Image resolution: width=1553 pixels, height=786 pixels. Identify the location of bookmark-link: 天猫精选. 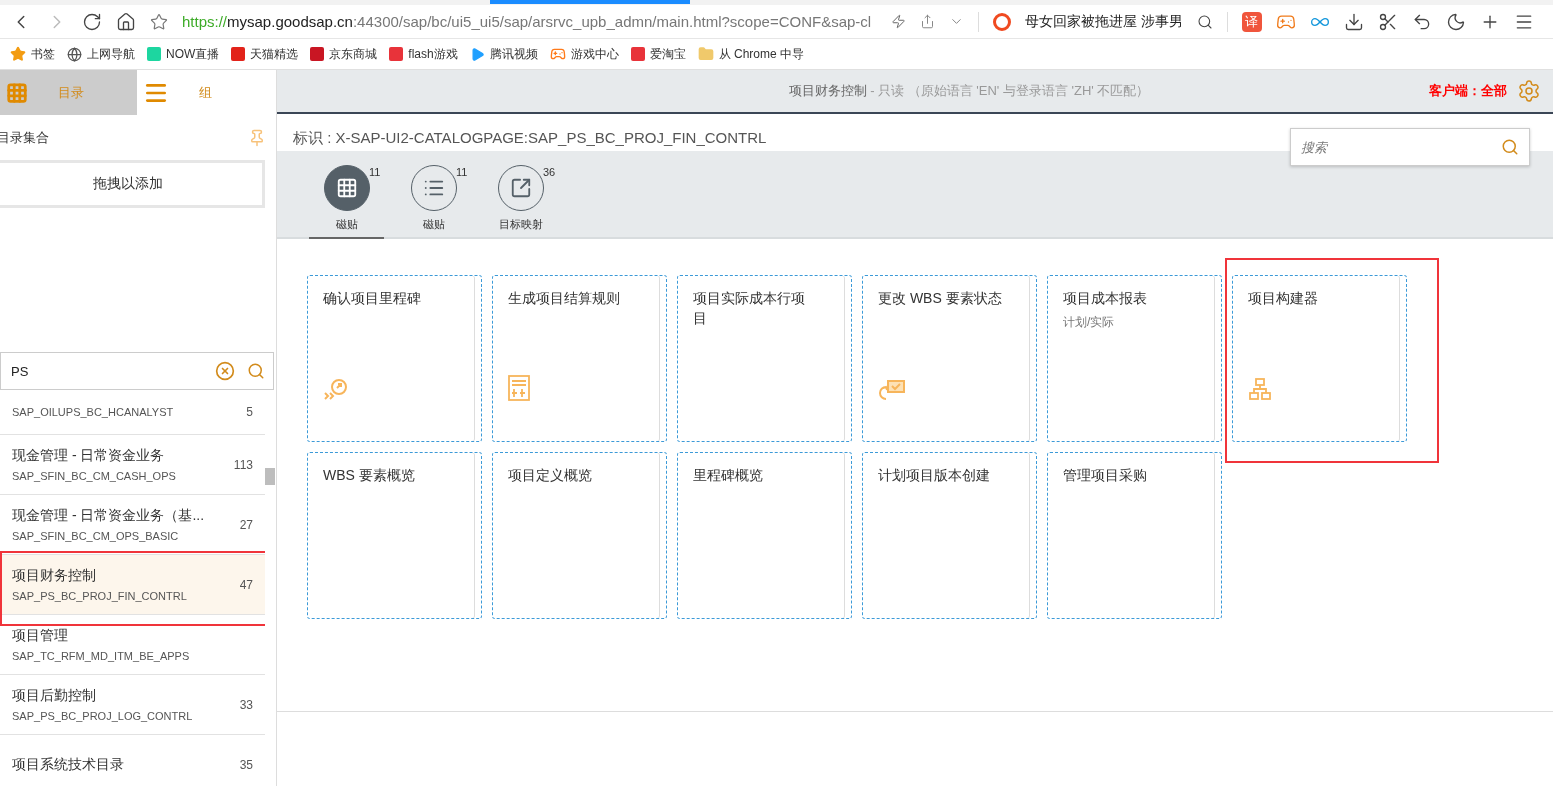
(265, 54).